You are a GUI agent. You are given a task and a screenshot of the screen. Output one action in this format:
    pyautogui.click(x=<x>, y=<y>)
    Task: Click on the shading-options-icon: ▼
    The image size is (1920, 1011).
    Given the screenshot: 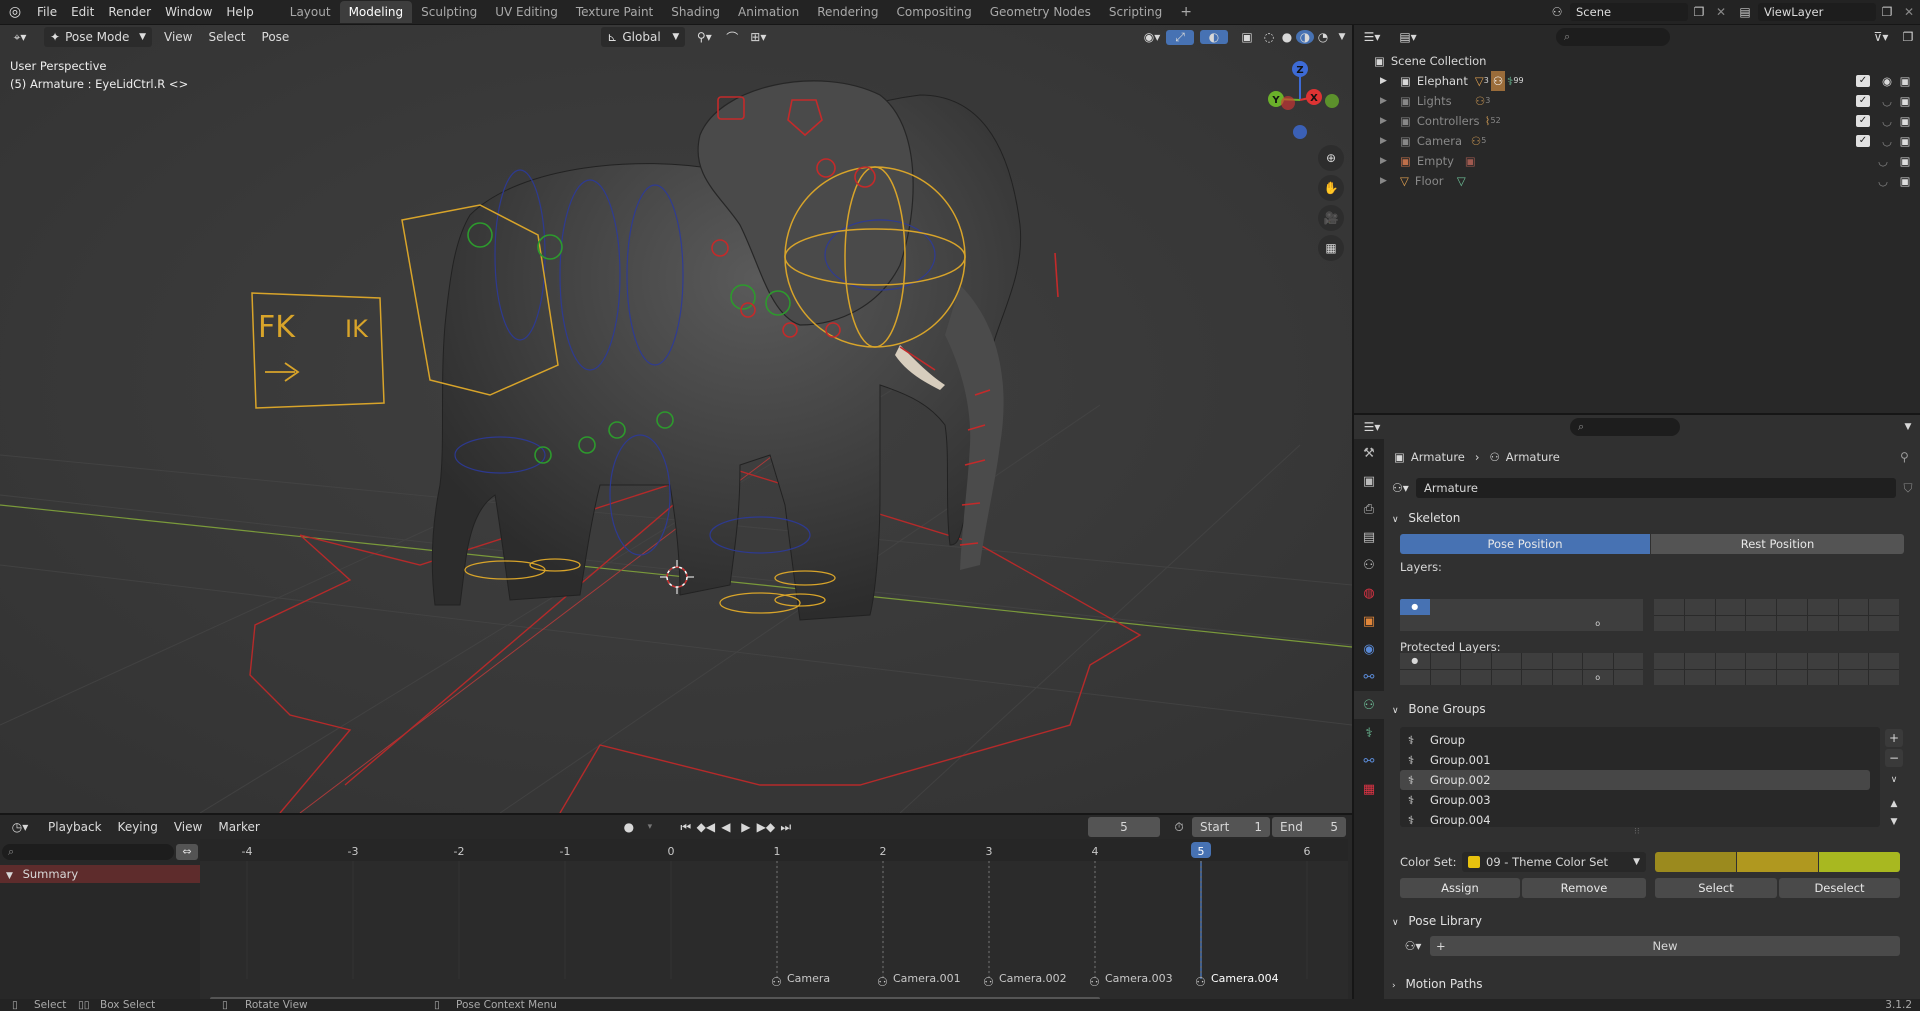 What is the action you would take?
    pyautogui.click(x=1342, y=37)
    